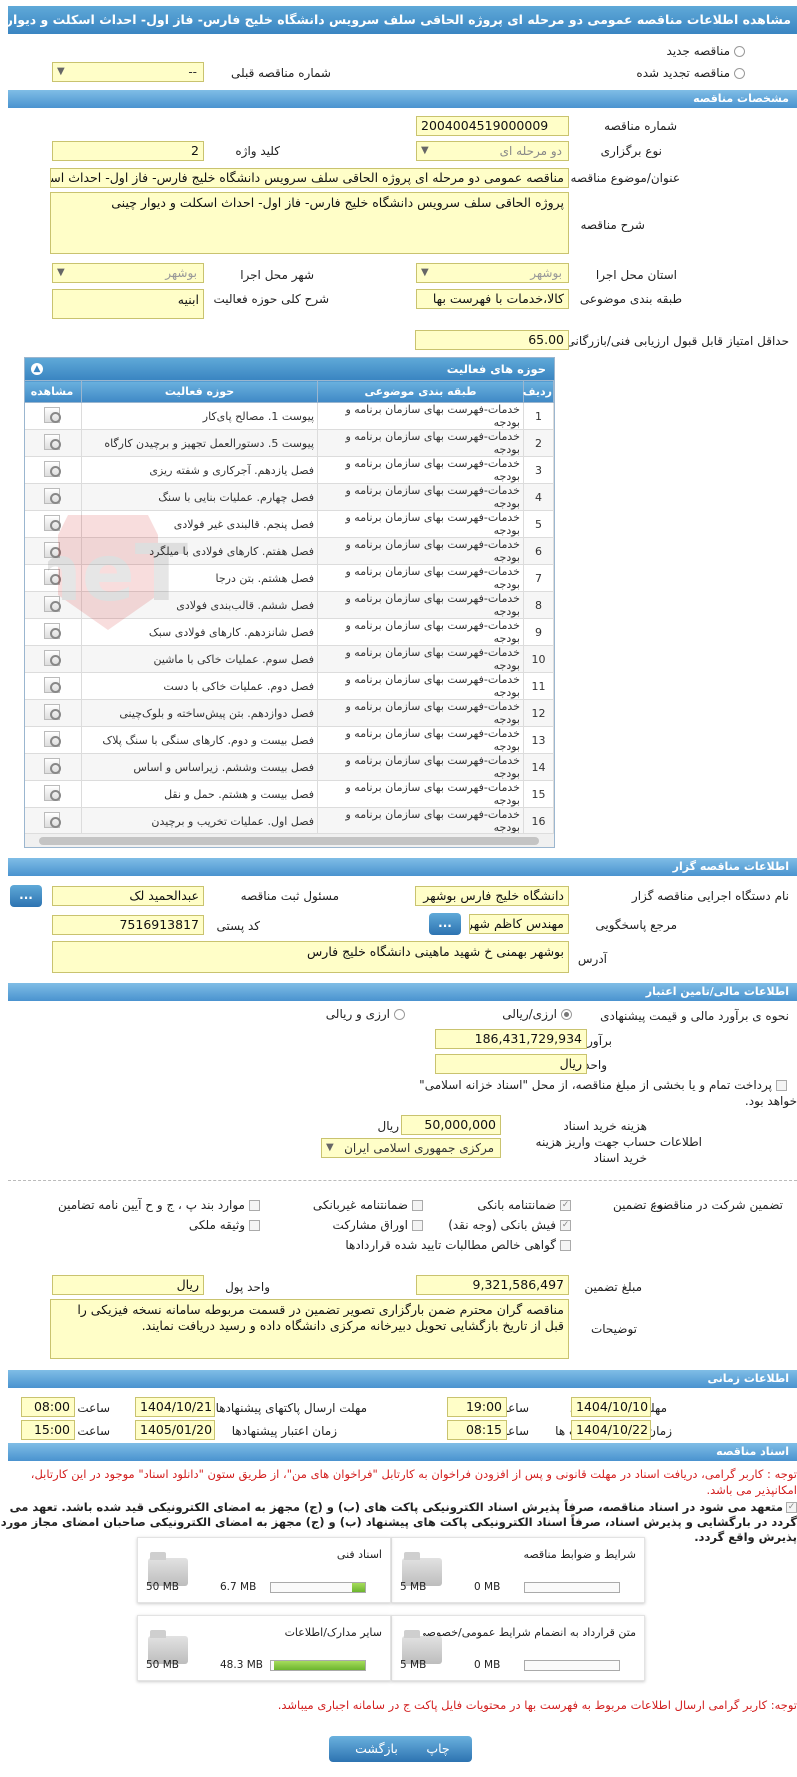  What do you see at coordinates (538, 686) in the screenshot?
I see `row-number: 11` at bounding box center [538, 686].